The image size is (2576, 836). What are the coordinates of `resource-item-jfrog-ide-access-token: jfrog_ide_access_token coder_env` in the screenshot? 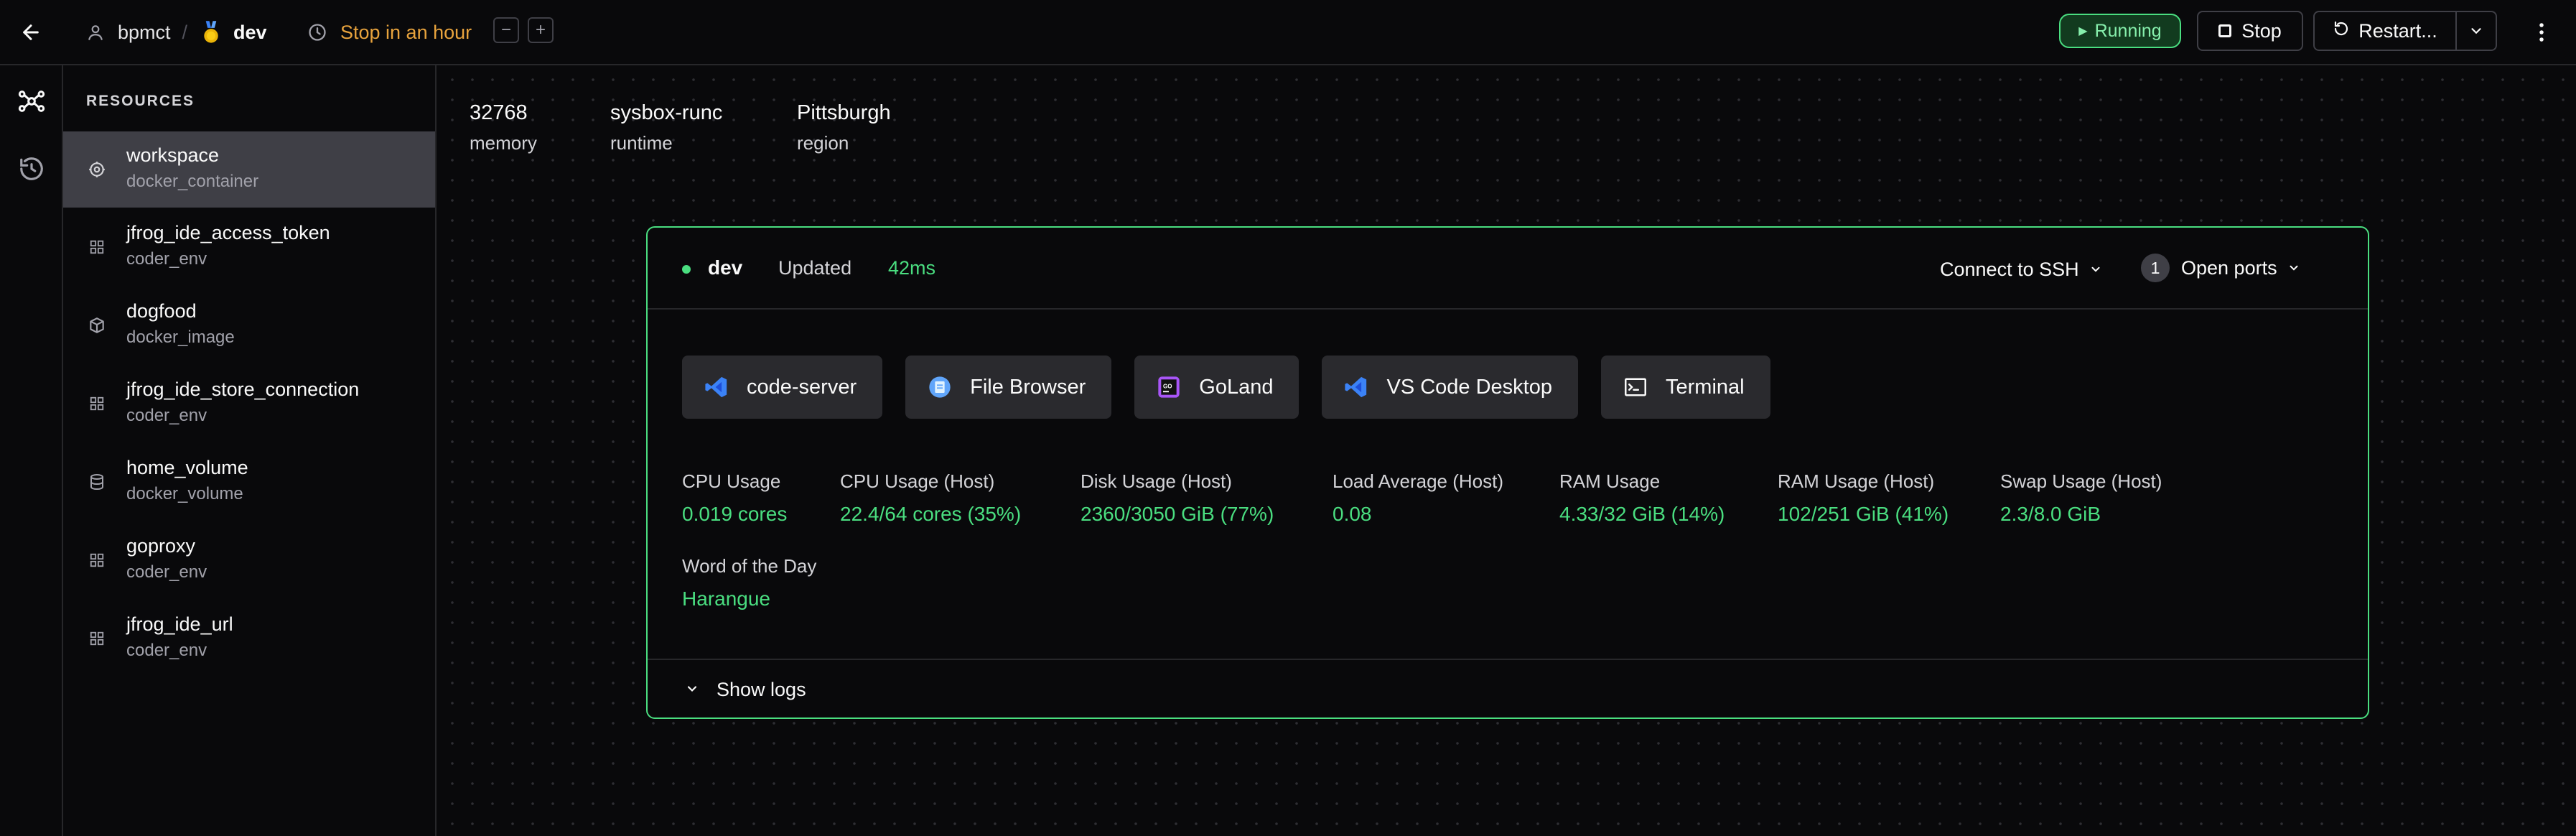 It's located at (249, 247).